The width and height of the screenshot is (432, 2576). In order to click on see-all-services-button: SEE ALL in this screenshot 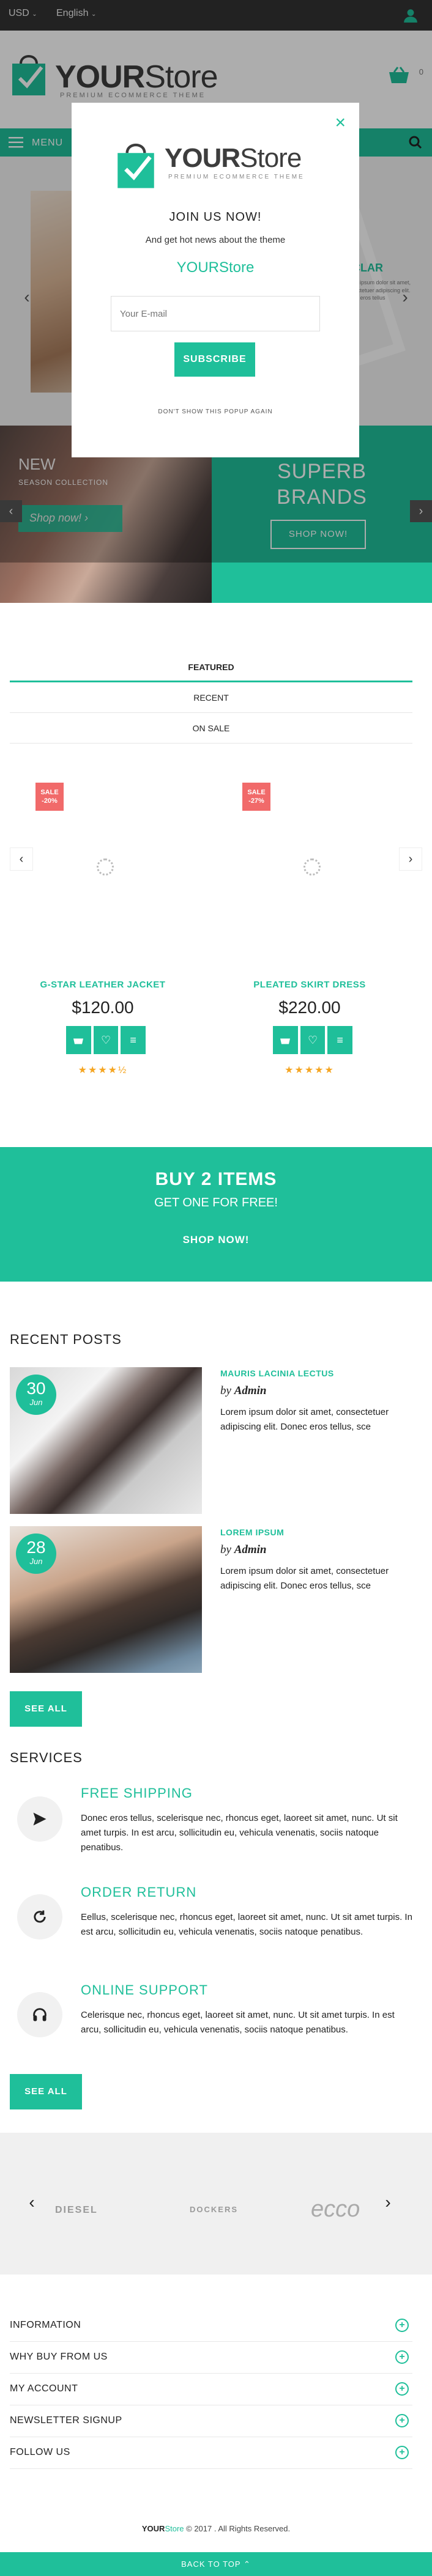, I will do `click(46, 2091)`.